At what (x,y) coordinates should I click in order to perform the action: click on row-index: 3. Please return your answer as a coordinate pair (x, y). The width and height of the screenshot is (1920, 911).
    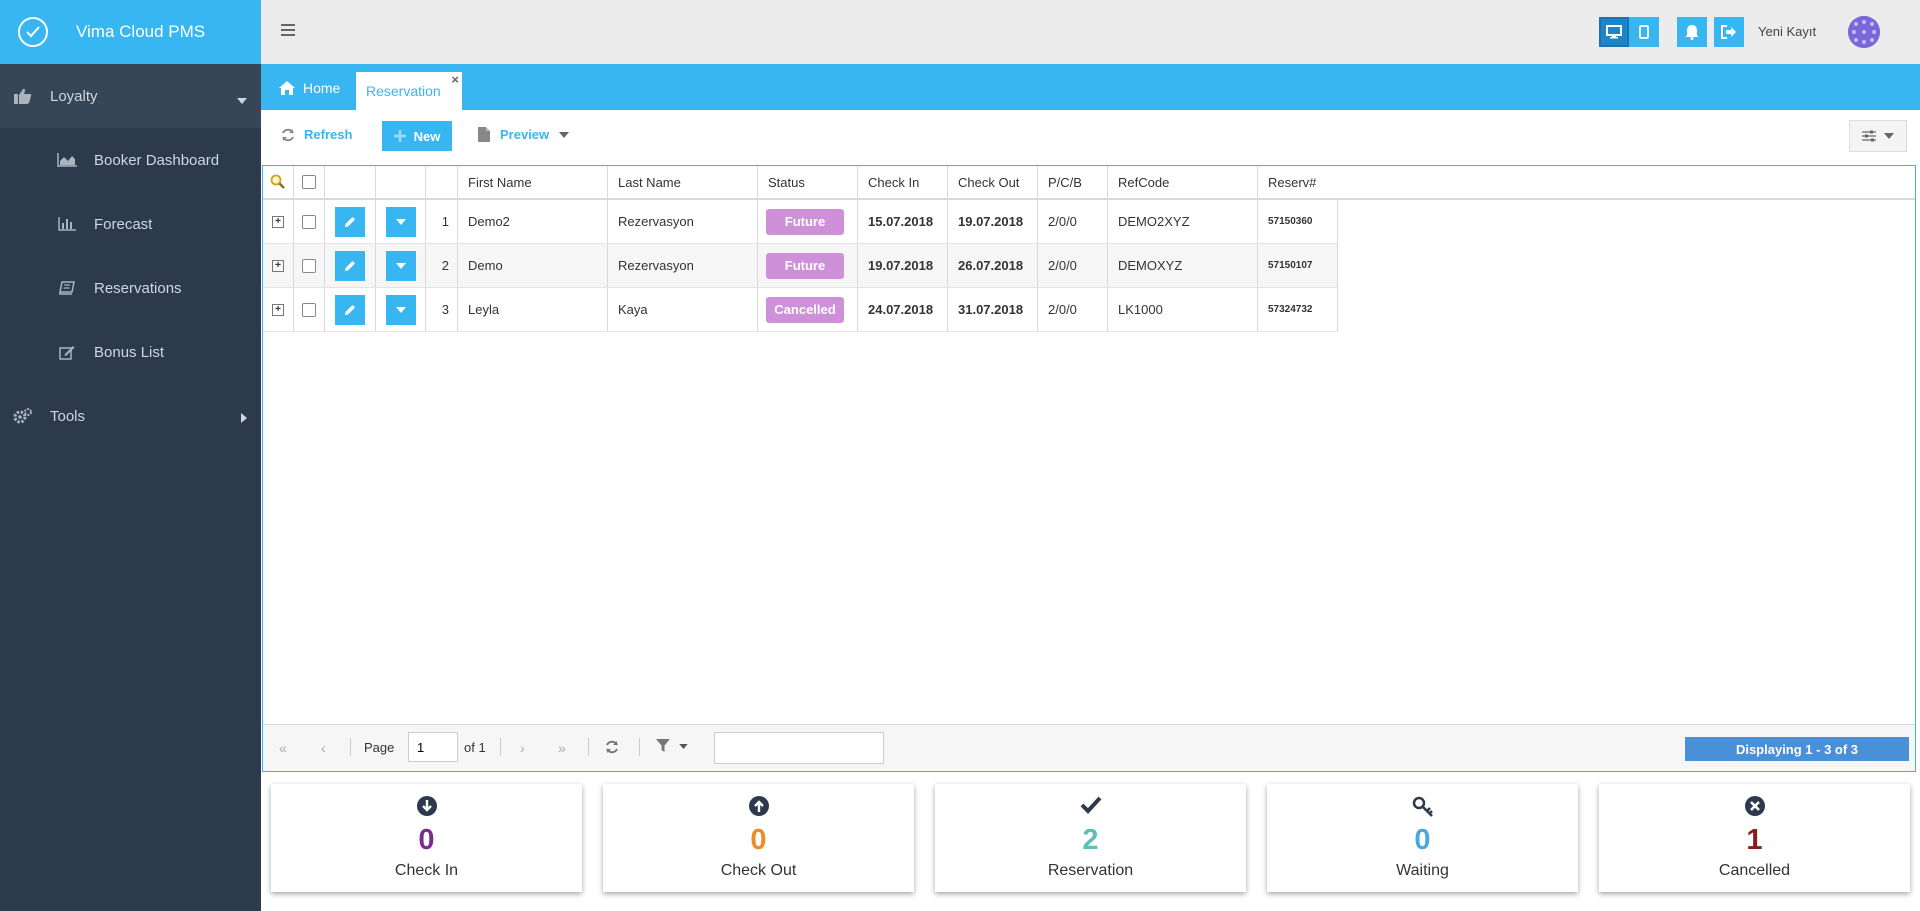
    Looking at the image, I should click on (442, 309).